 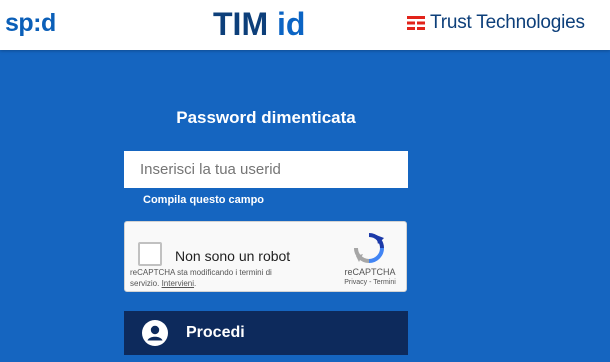 What do you see at coordinates (155, 333) in the screenshot?
I see `user-avatar-icon` at bounding box center [155, 333].